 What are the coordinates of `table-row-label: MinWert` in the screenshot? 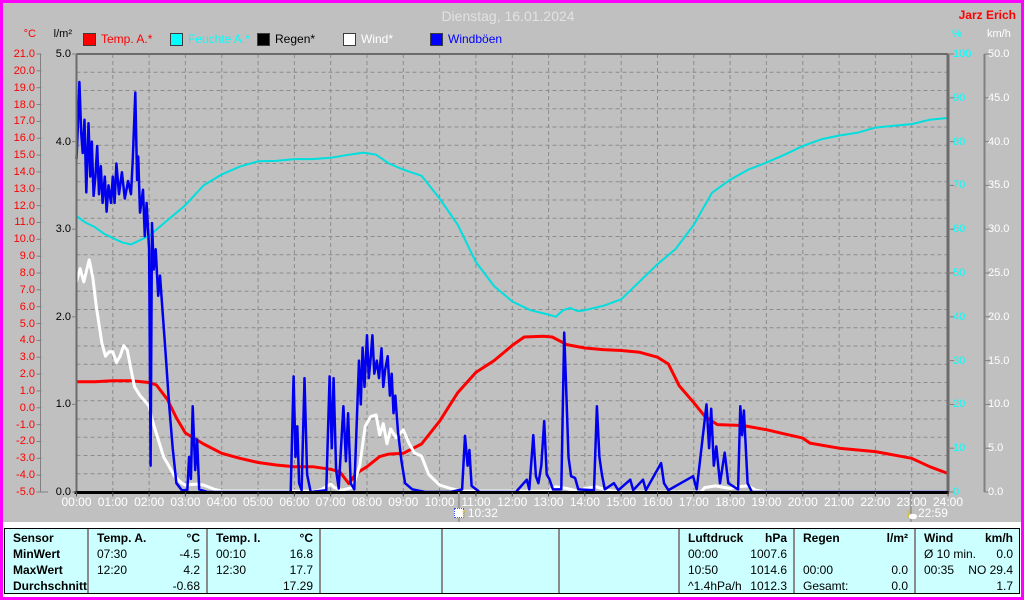 It's located at (46, 555).